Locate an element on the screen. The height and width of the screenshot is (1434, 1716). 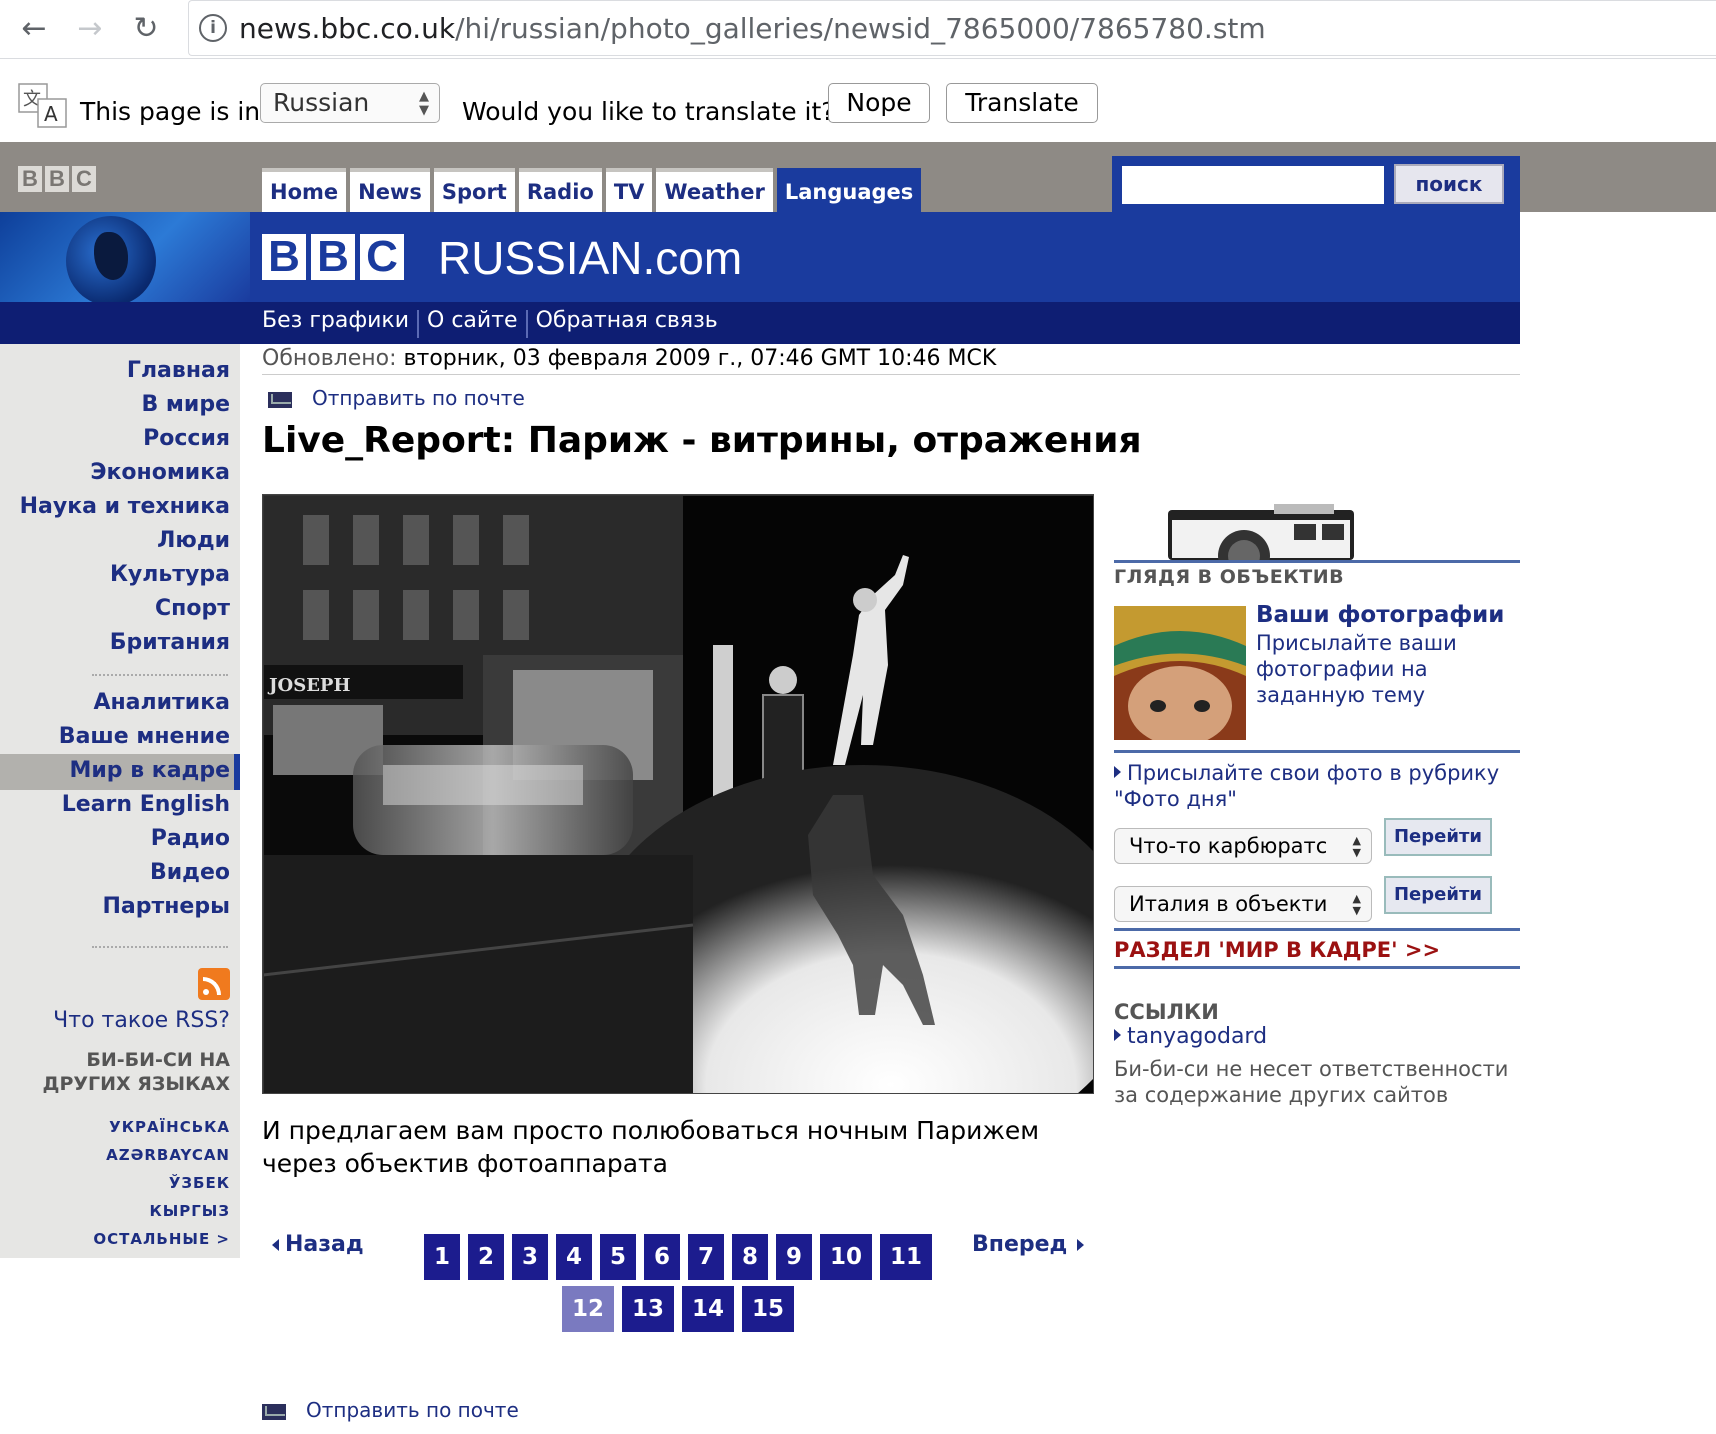
forward-icon: → is located at coordinates (90, 28).